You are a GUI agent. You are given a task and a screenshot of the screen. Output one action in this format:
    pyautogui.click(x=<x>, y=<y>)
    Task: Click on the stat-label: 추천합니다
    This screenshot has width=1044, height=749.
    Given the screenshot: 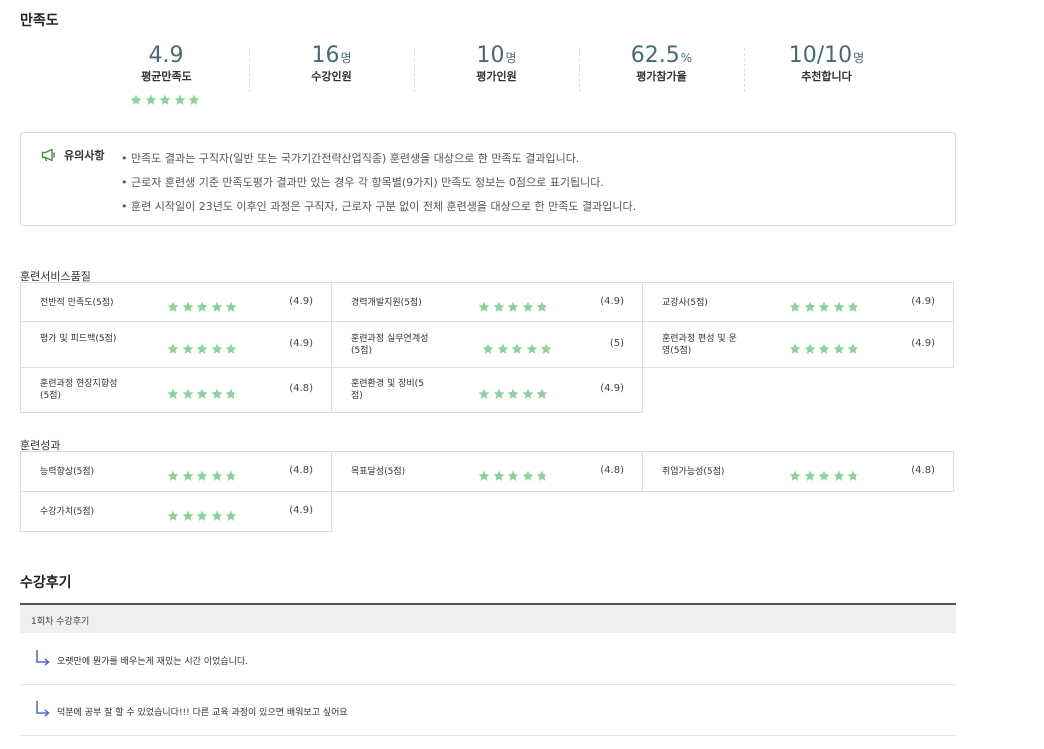 What is the action you would take?
    pyautogui.click(x=826, y=76)
    